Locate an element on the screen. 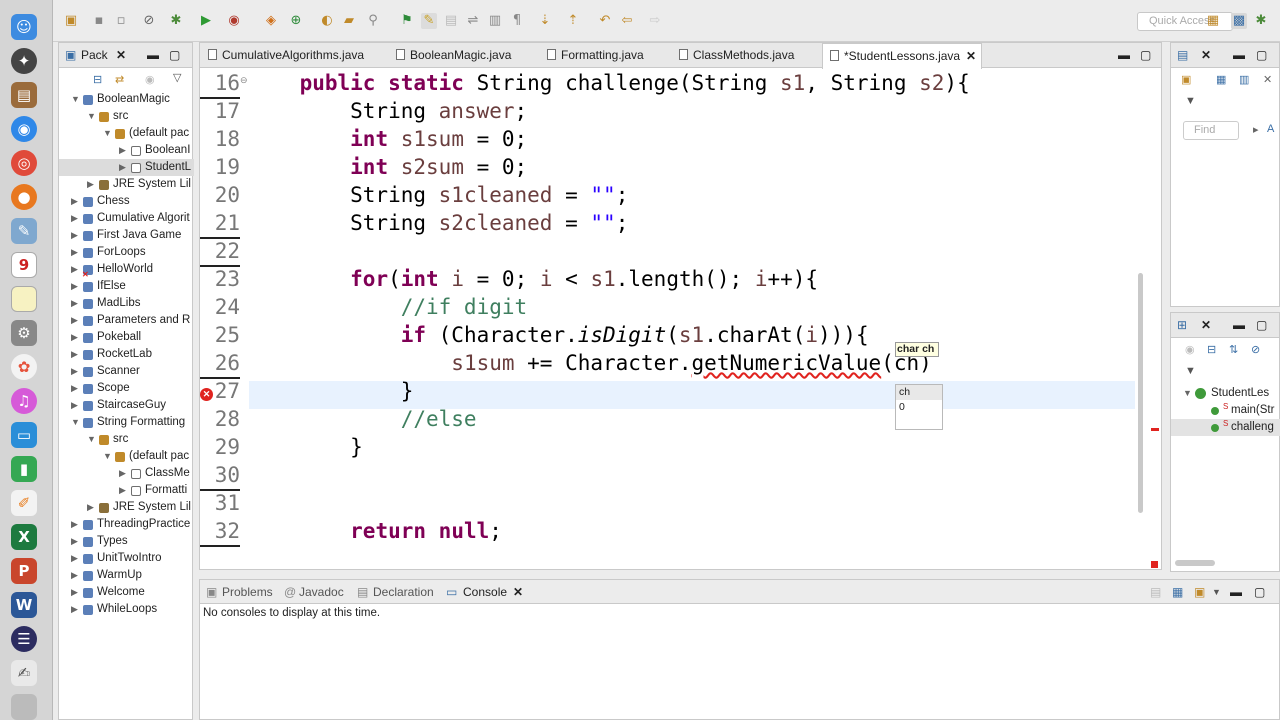  new-icon: ▣ is located at coordinates (71, 21).